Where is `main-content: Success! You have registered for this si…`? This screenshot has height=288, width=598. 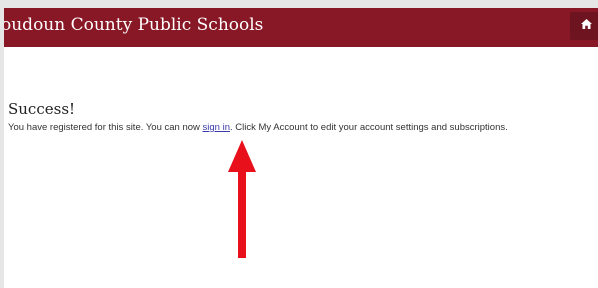
main-content: Success! You have registered for this si… is located at coordinates (258, 116).